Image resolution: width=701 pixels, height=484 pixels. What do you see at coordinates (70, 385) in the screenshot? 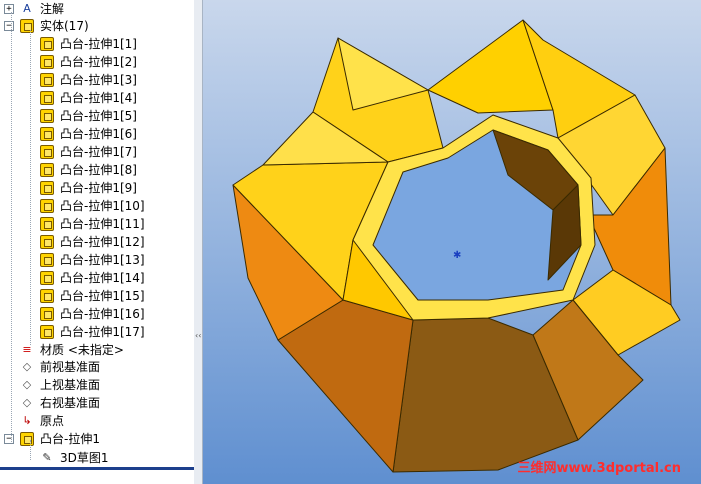
I see `tree-item-top-plane-label: 上视基准面` at bounding box center [70, 385].